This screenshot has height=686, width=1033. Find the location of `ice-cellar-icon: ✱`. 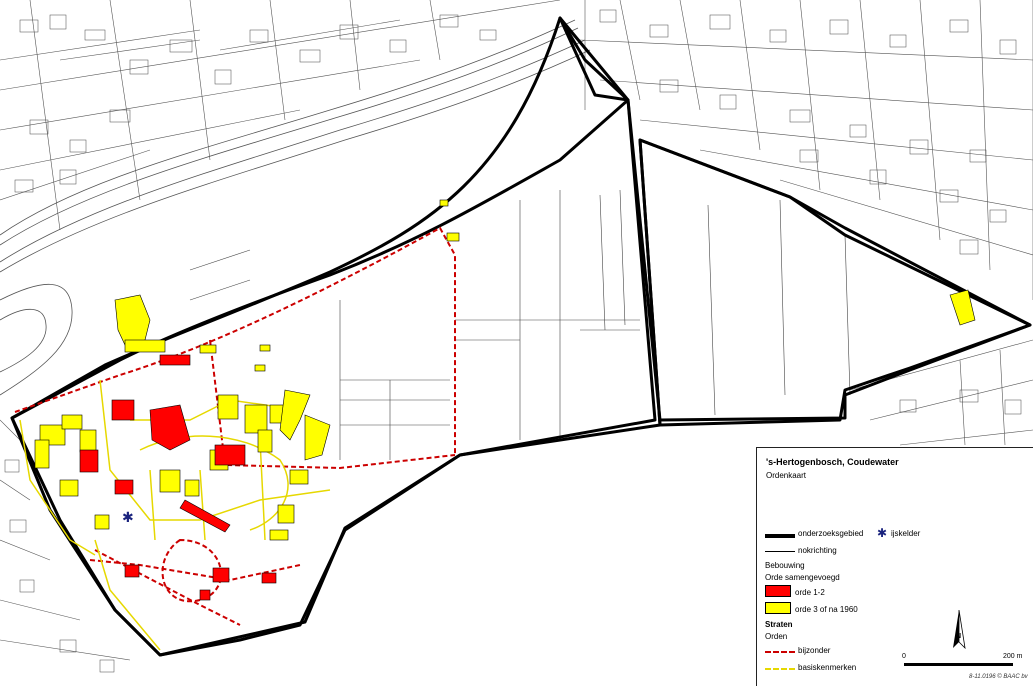

ice-cellar-icon: ✱ is located at coordinates (128, 518).